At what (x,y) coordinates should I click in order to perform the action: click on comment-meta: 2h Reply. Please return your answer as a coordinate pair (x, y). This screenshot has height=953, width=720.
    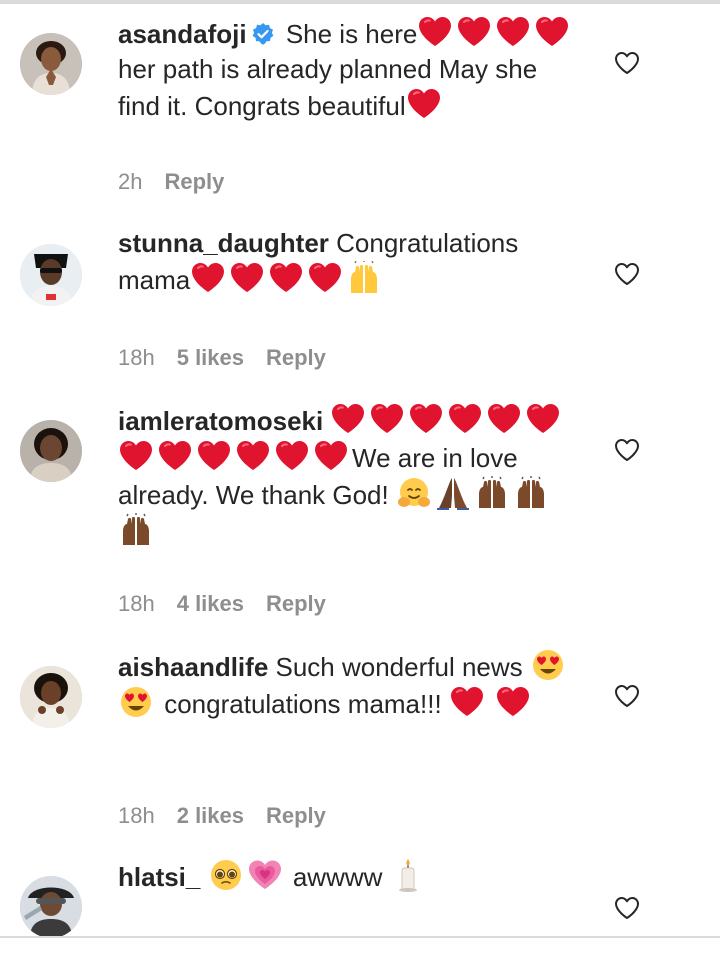
    Looking at the image, I should click on (182, 182).